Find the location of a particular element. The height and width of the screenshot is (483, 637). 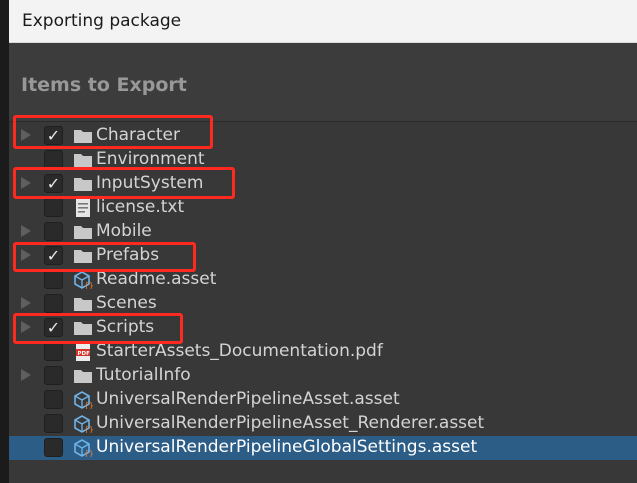

item-label: Character is located at coordinates (138, 135).